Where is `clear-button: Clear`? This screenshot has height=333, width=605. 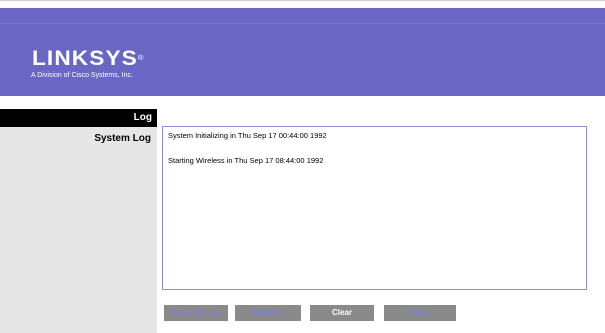
clear-button: Clear is located at coordinates (342, 313).